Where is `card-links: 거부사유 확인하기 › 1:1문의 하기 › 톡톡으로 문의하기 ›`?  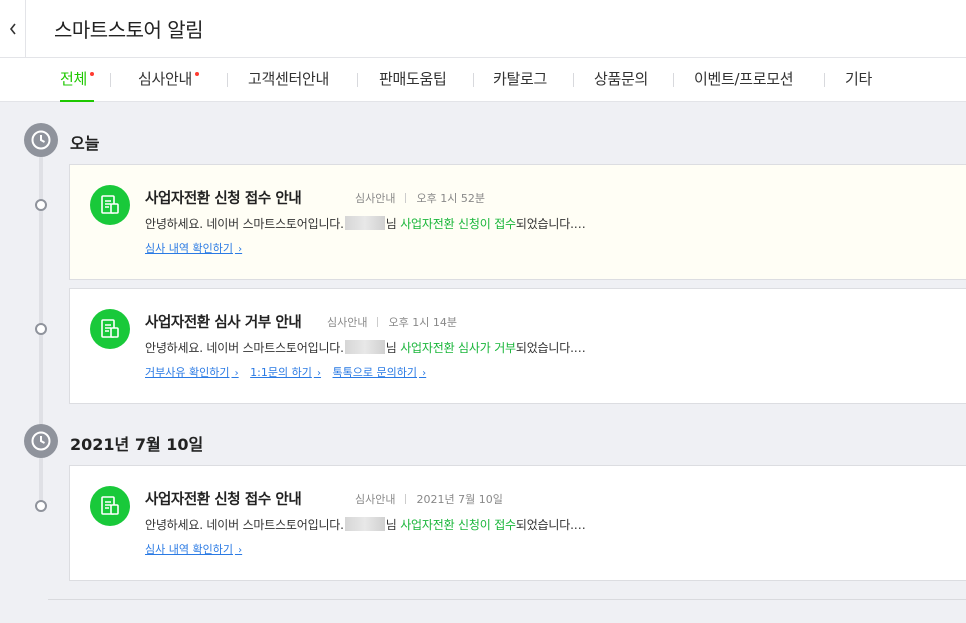 card-links: 거부사유 확인하기 › 1:1문의 하기 › 톡톡으로 문의하기 › is located at coordinates (289, 372).